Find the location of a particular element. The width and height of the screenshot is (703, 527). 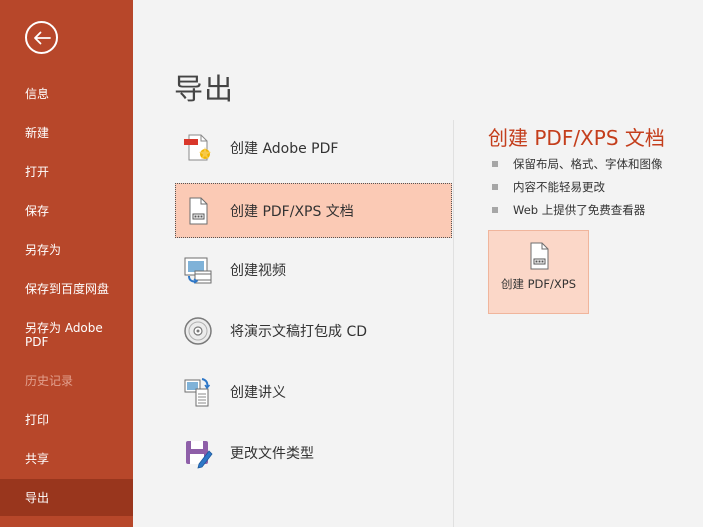

sidebar-item-save: 保存 is located at coordinates (66, 211).